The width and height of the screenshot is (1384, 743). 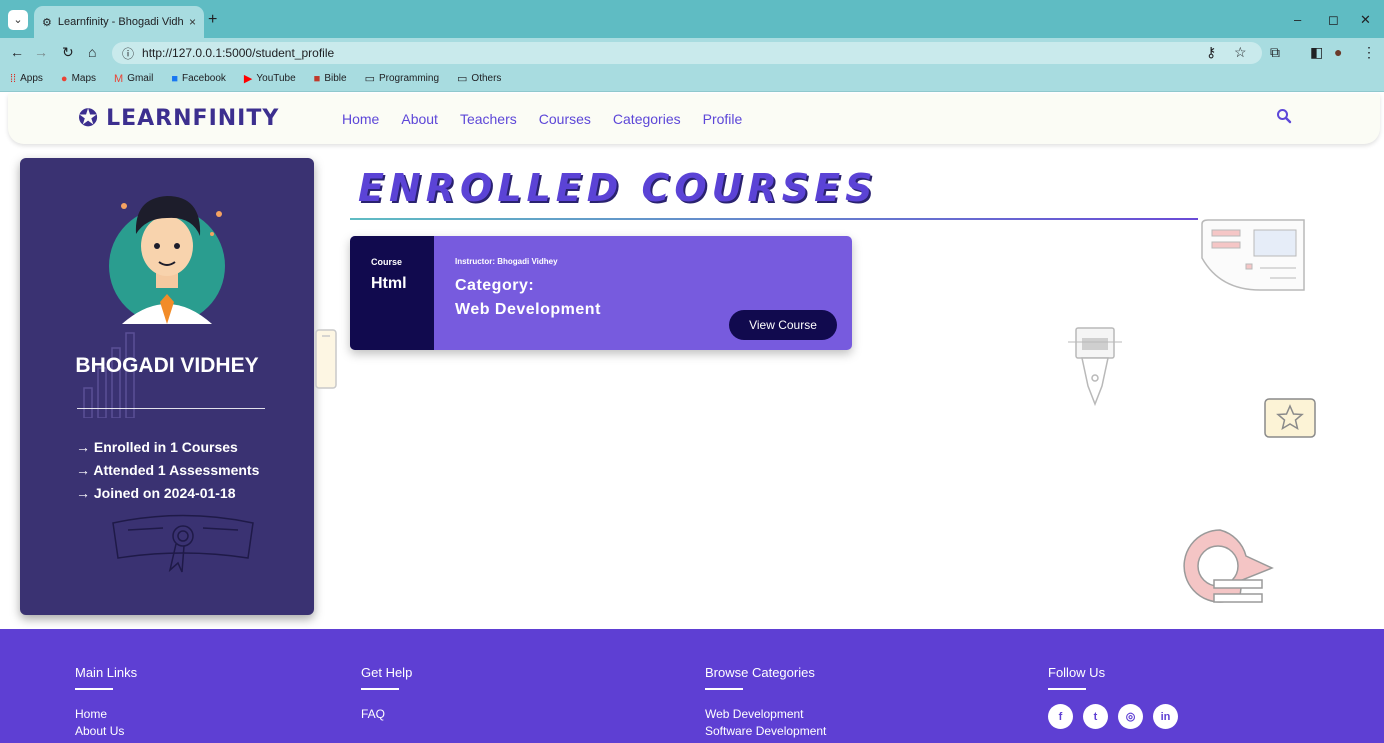 I want to click on address-bar: ⓘ http://127.0.0.1:5000/student_profile, so click(x=687, y=53).